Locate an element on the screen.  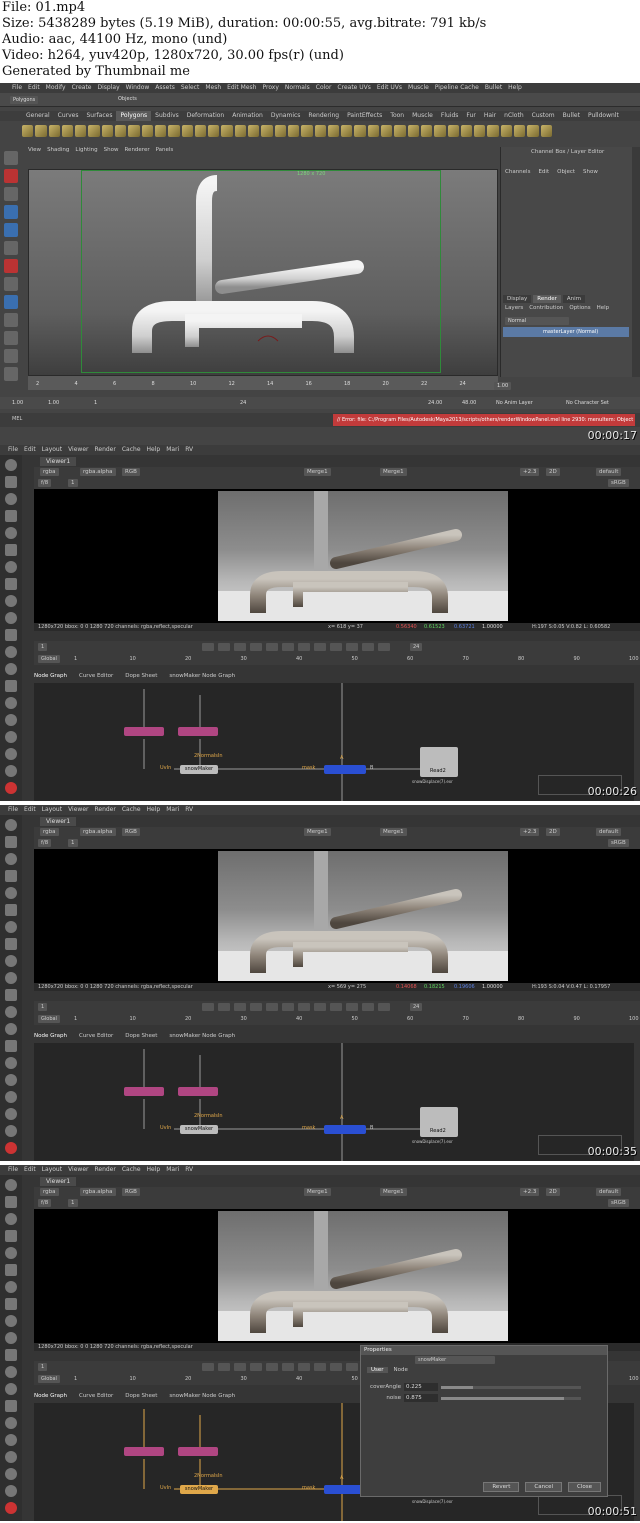
alpha-select: rgba.alpha is located at coordinates (98, 832).